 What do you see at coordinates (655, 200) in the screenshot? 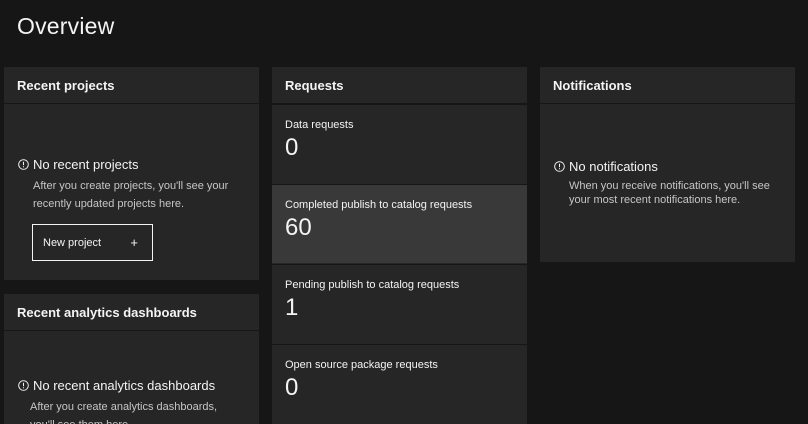
I see `notifications-empty-desc-line-2: your most recent notifications here.` at bounding box center [655, 200].